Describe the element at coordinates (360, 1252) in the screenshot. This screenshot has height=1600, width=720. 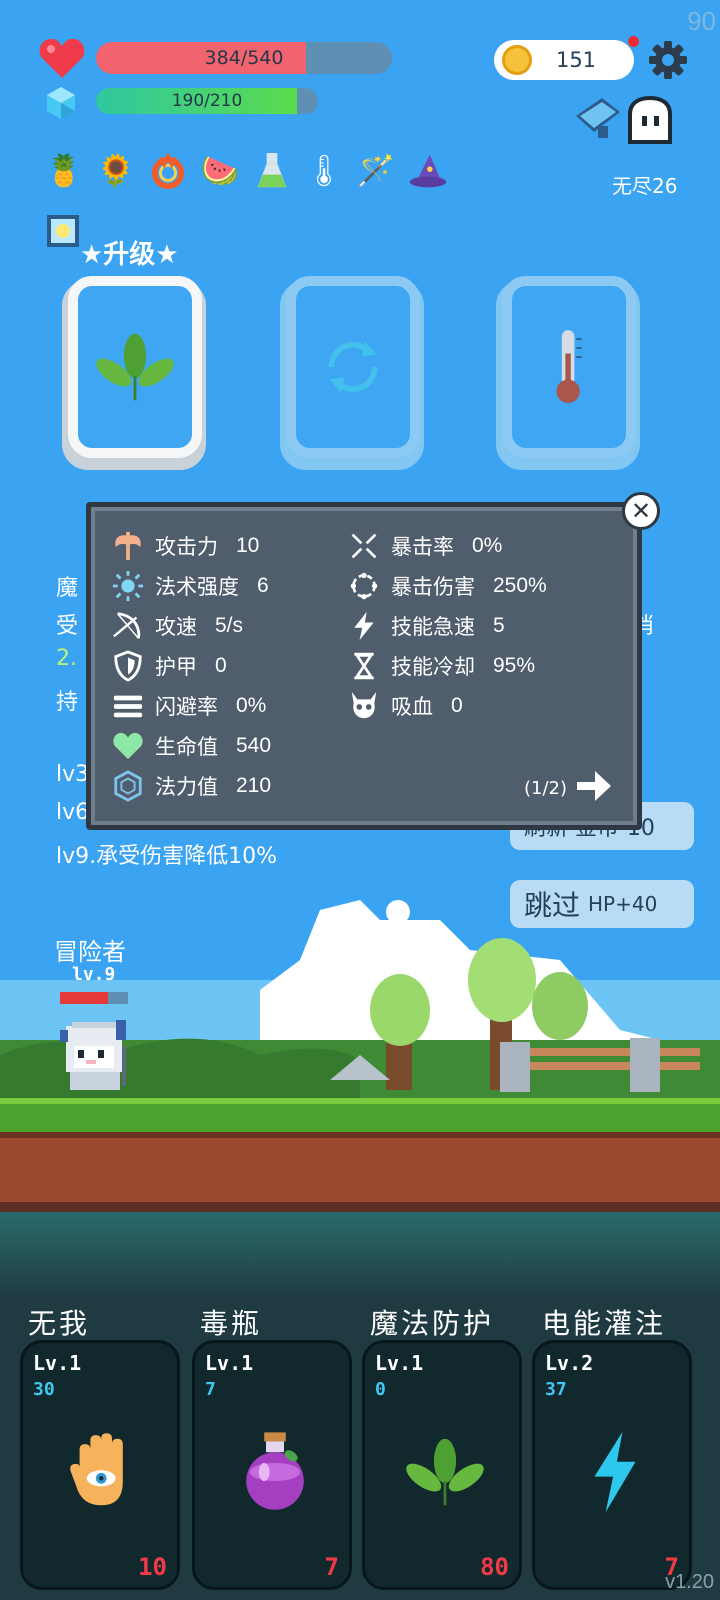
I see `water-strip` at that location.